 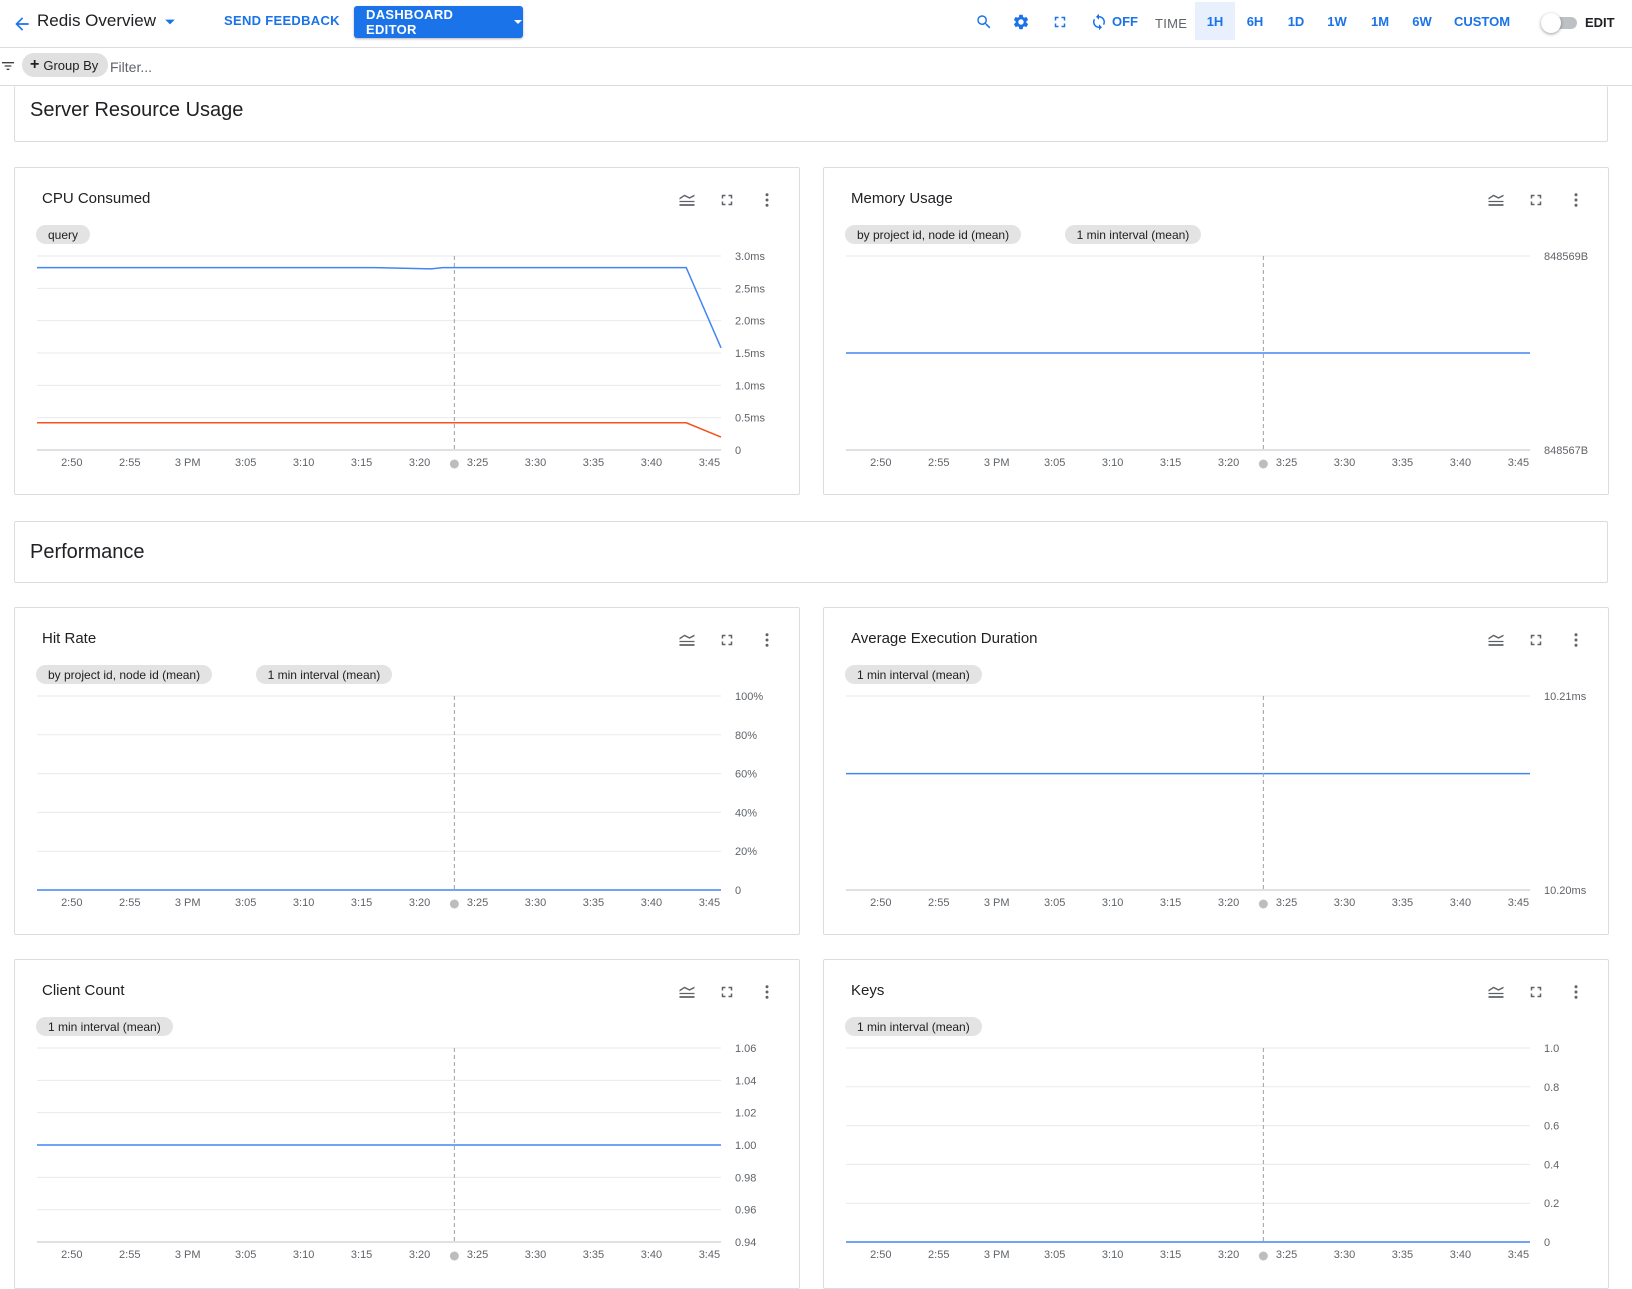 What do you see at coordinates (745, 1081) in the screenshot?
I see `y-tick-label: 1.04` at bounding box center [745, 1081].